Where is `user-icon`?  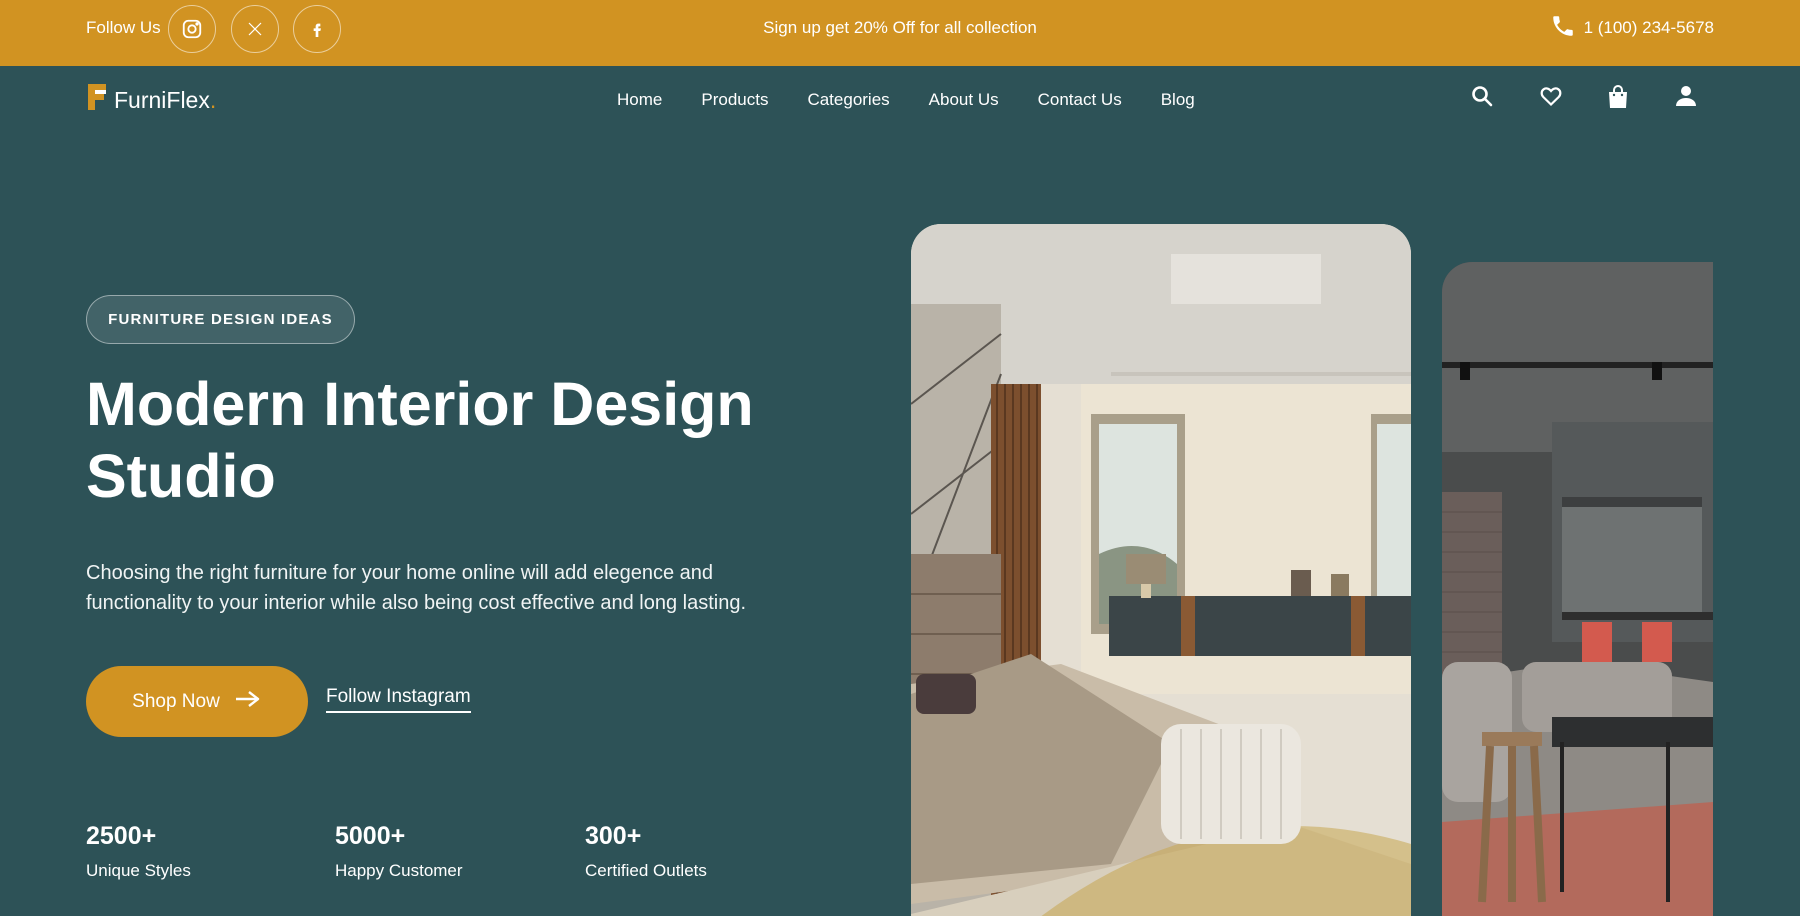
user-icon is located at coordinates (1686, 96).